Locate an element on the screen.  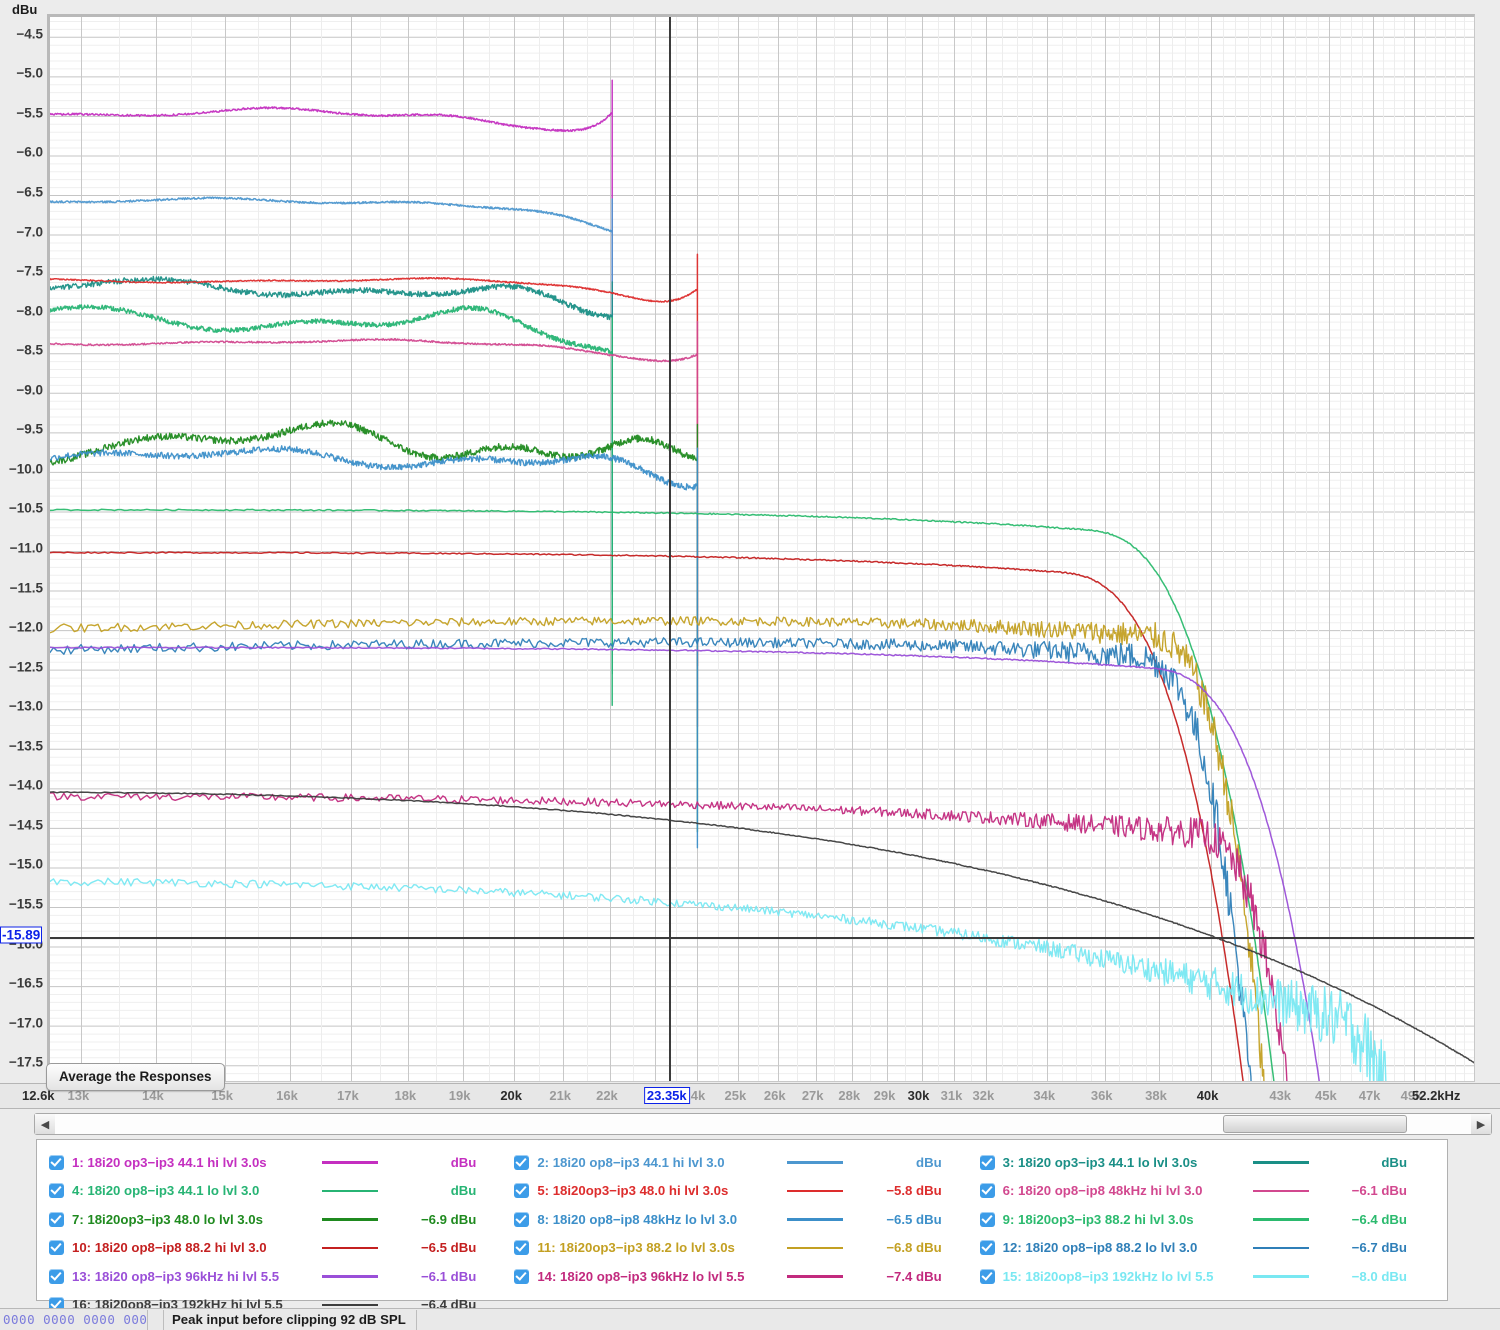
legend-label: 7: 18i20op3−ip3 48.0 lo lvl 3.0s is located at coordinates (167, 1219).